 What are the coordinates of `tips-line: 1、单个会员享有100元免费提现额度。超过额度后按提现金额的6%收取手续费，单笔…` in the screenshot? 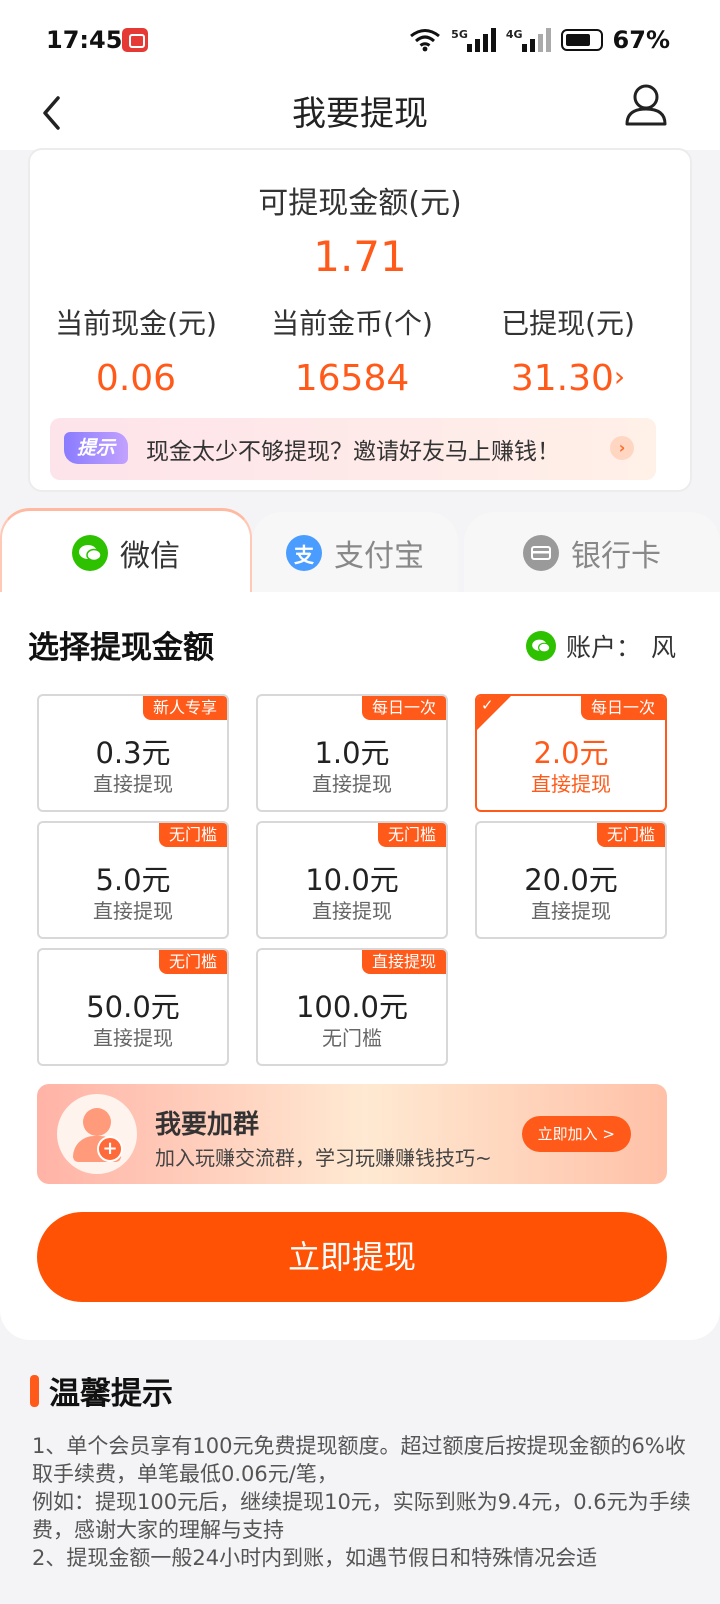 It's located at (359, 1460).